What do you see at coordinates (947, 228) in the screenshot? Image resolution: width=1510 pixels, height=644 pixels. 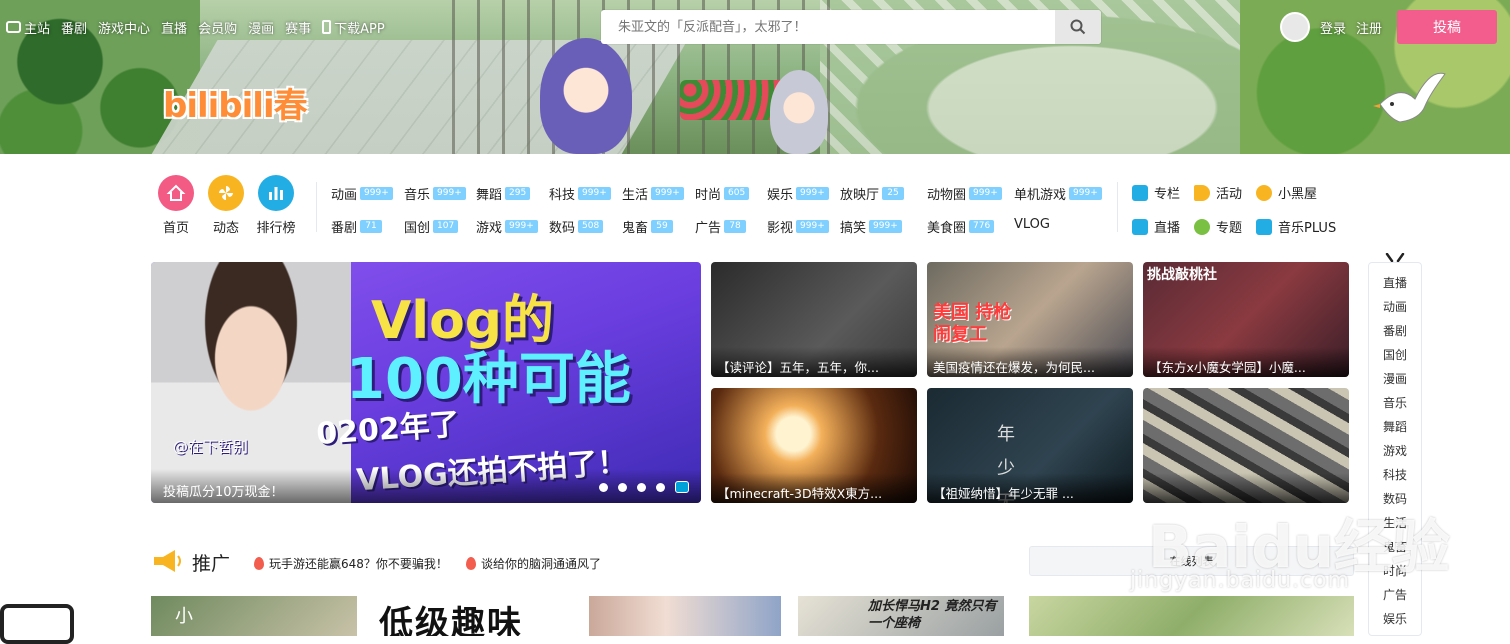 I see `category-label: 美食圈` at bounding box center [947, 228].